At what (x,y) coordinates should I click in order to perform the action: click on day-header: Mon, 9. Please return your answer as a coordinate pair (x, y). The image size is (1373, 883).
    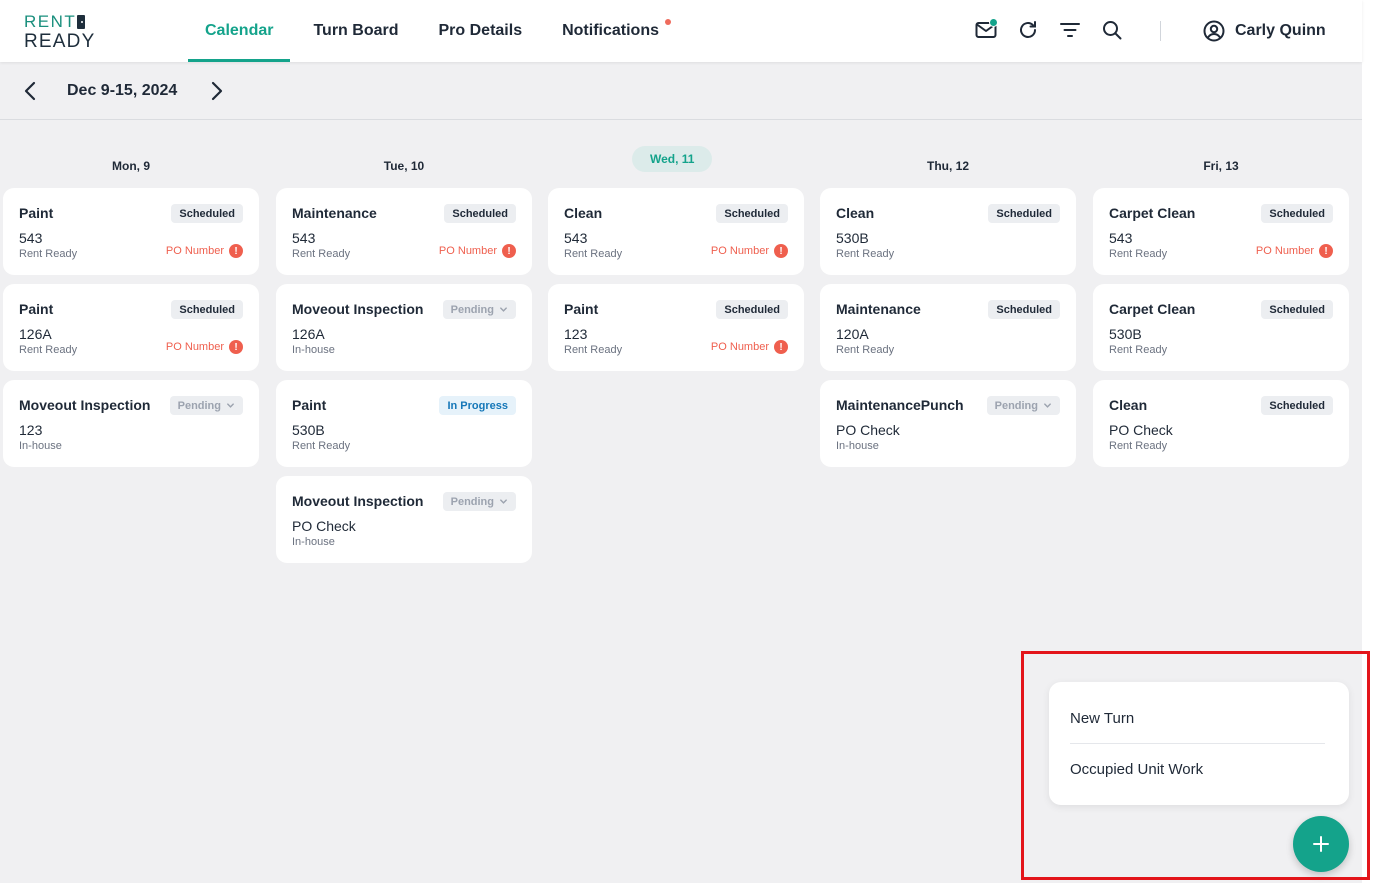
    Looking at the image, I should click on (131, 166).